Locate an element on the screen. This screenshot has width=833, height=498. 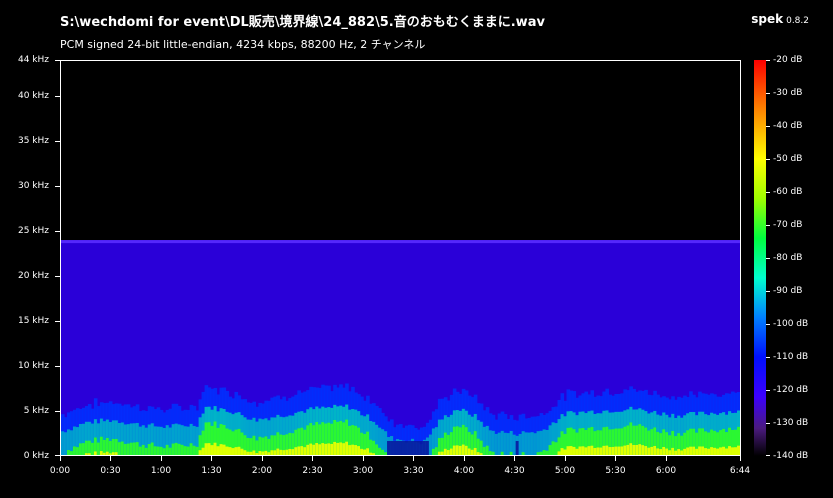
time-tick-label: 4:30 is located at coordinates (514, 471).